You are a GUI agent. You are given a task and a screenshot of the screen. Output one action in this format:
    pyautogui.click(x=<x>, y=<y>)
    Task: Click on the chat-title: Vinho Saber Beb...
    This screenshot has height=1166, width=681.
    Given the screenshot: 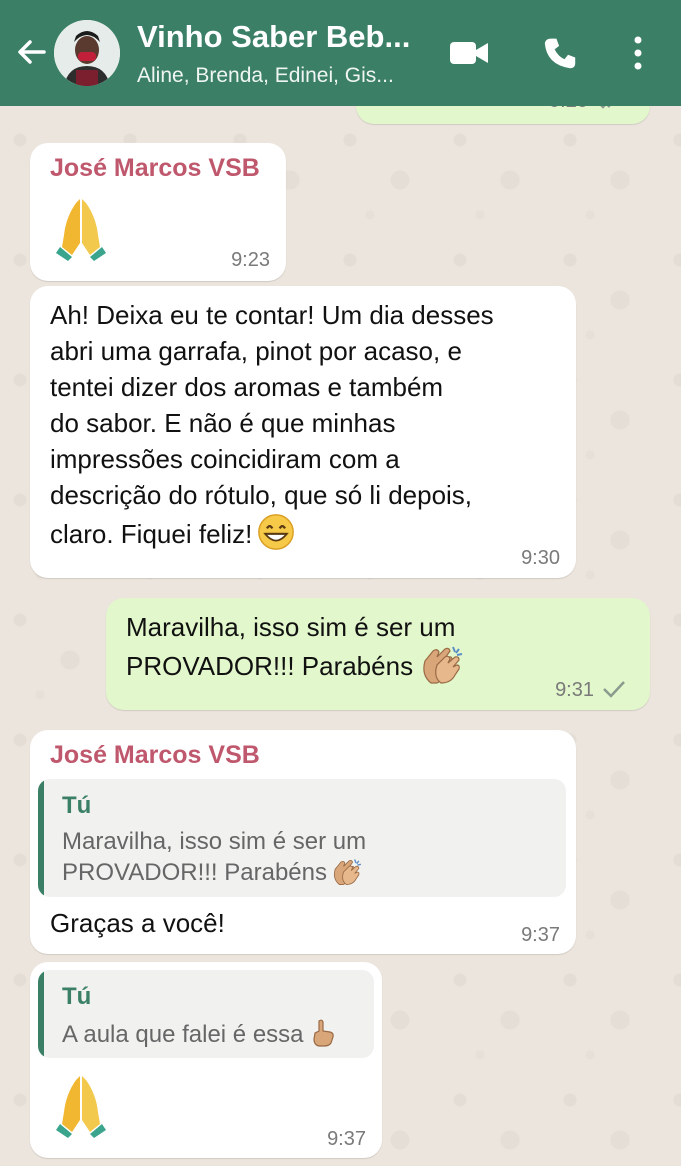 What is the action you would take?
    pyautogui.click(x=282, y=37)
    